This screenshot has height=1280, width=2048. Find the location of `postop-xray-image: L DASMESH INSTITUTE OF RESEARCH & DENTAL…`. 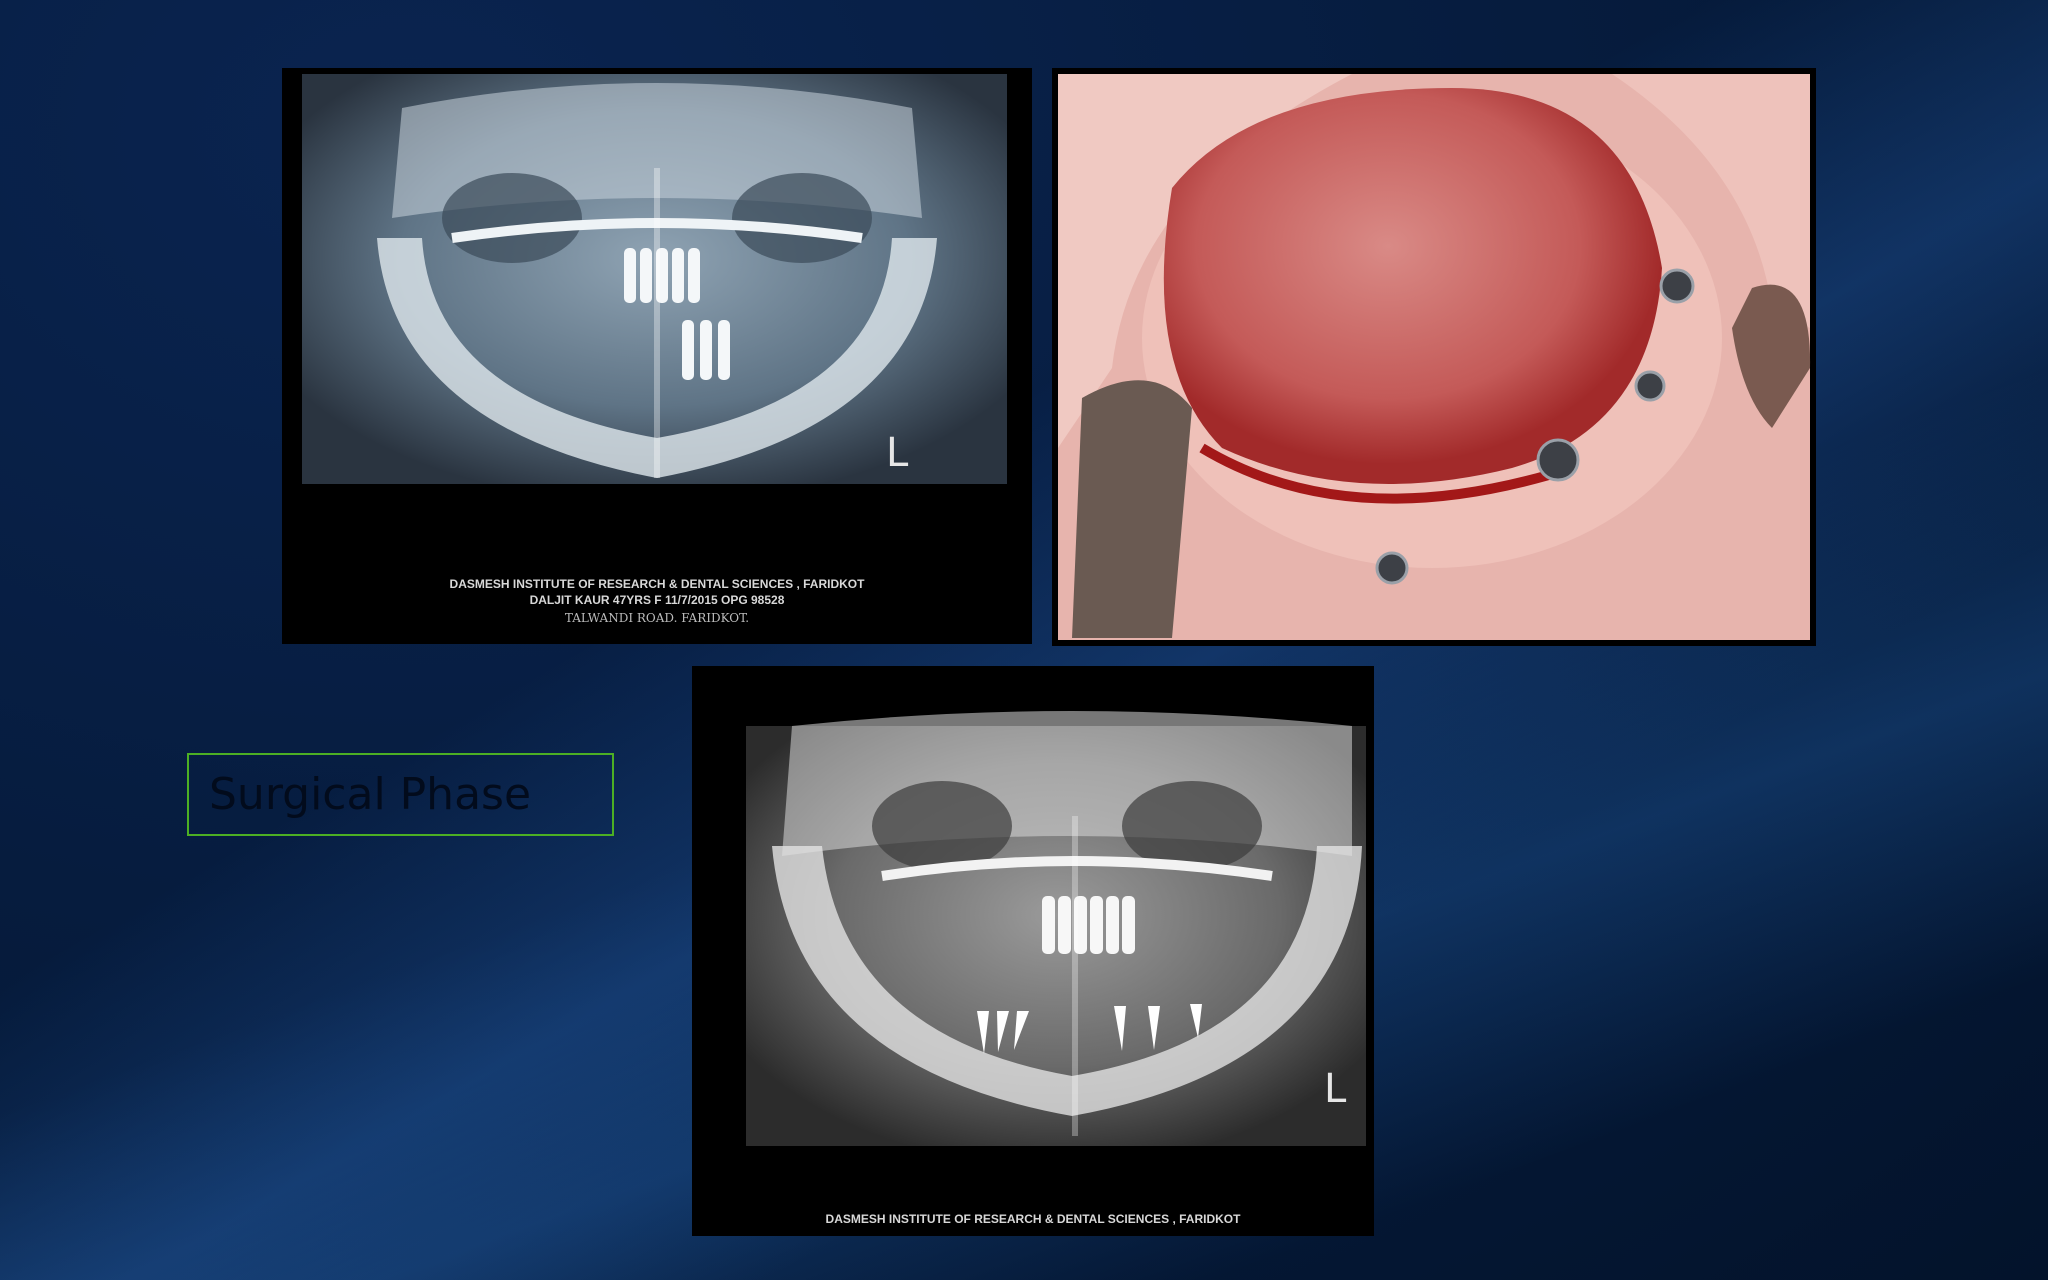

postop-xray-image: L DASMESH INSTITUTE OF RESEARCH & DENTAL… is located at coordinates (1033, 951).